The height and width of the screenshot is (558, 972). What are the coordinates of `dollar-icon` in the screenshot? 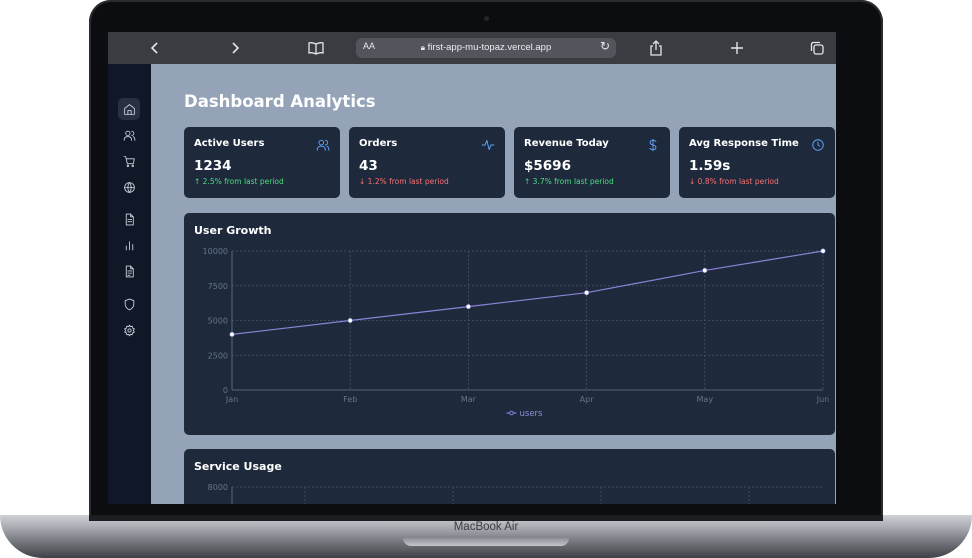 It's located at (653, 144).